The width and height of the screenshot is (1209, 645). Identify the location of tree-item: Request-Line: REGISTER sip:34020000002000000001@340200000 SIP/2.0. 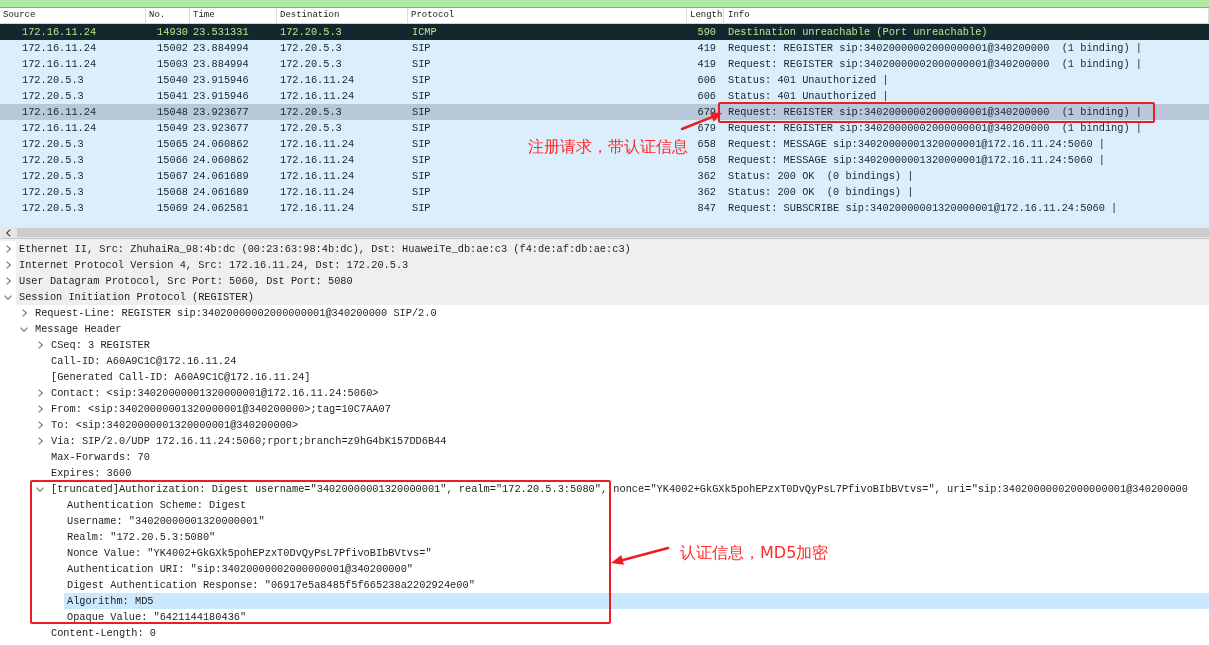
(234, 313).